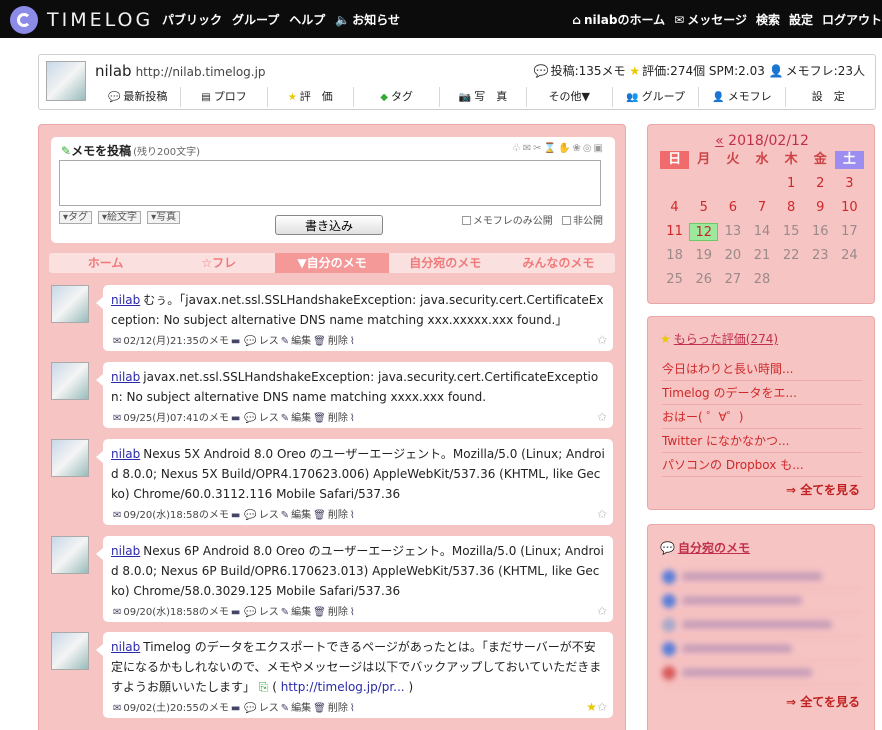 The image size is (882, 730). I want to click on calendar-day: 5, so click(703, 208).